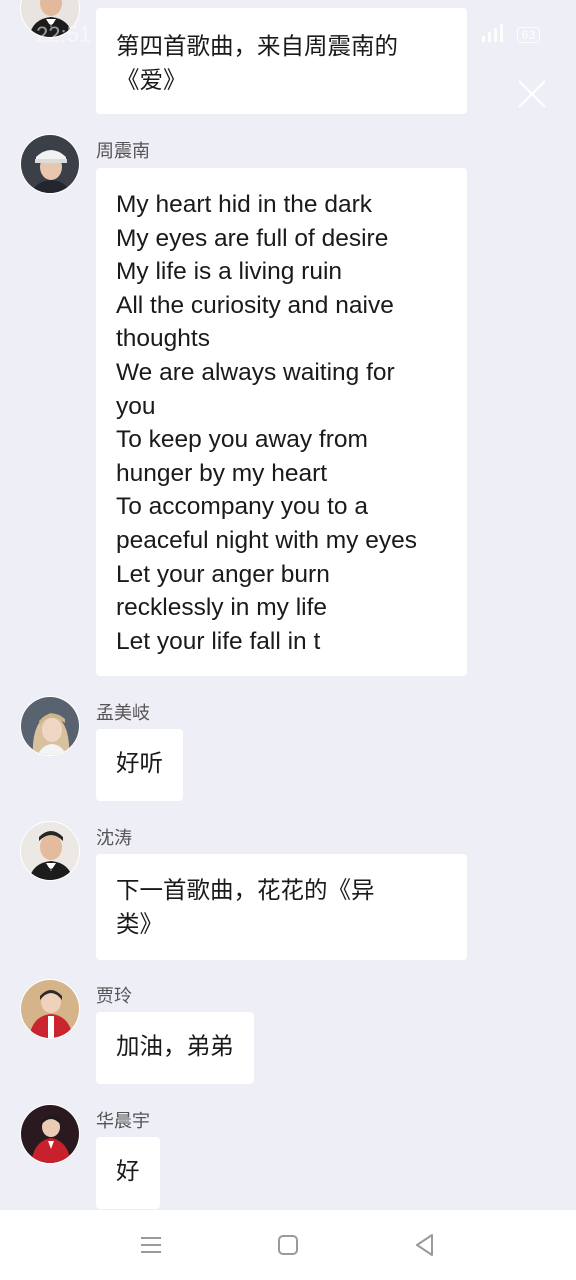  I want to click on sender-name: 孟美岐, so click(123, 713).